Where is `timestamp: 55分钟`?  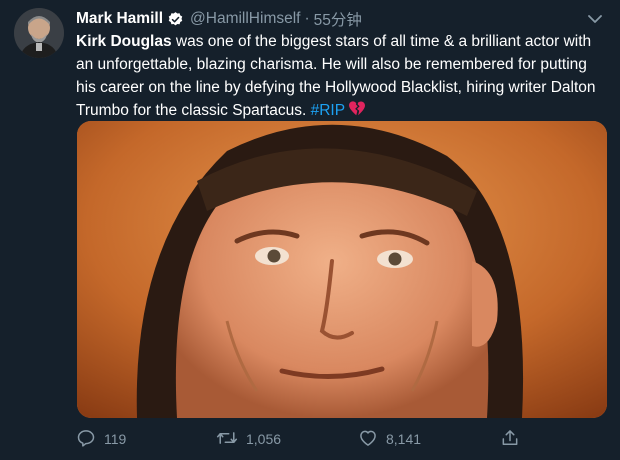 timestamp: 55分钟 is located at coordinates (338, 19).